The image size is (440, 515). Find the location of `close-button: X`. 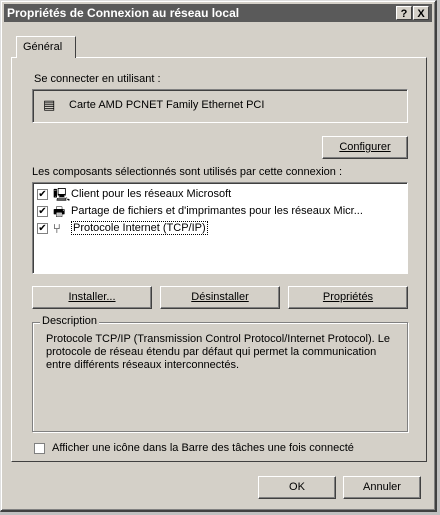

close-button: X is located at coordinates (421, 13).